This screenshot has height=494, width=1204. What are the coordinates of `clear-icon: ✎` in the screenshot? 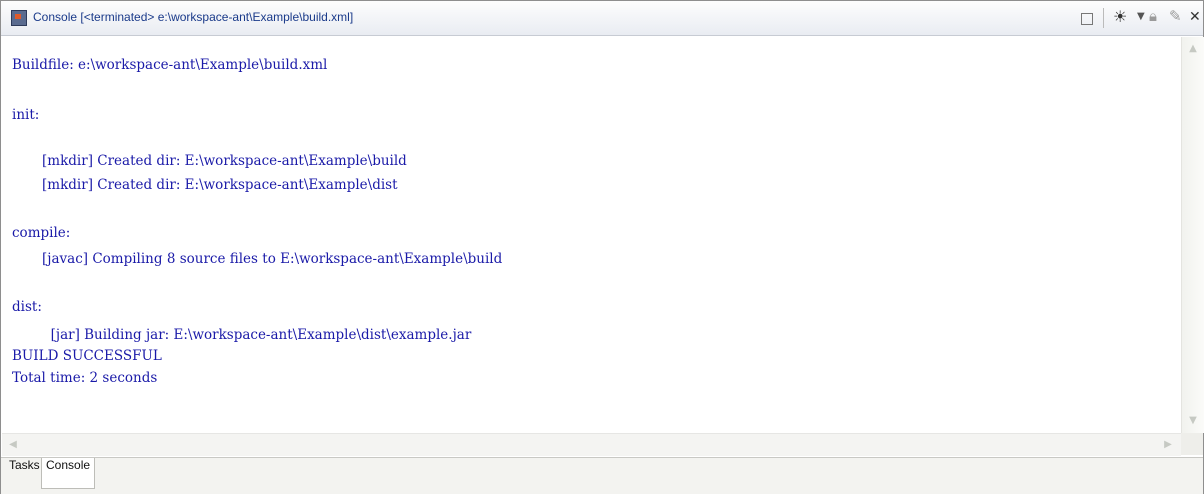 It's located at (1175, 16).